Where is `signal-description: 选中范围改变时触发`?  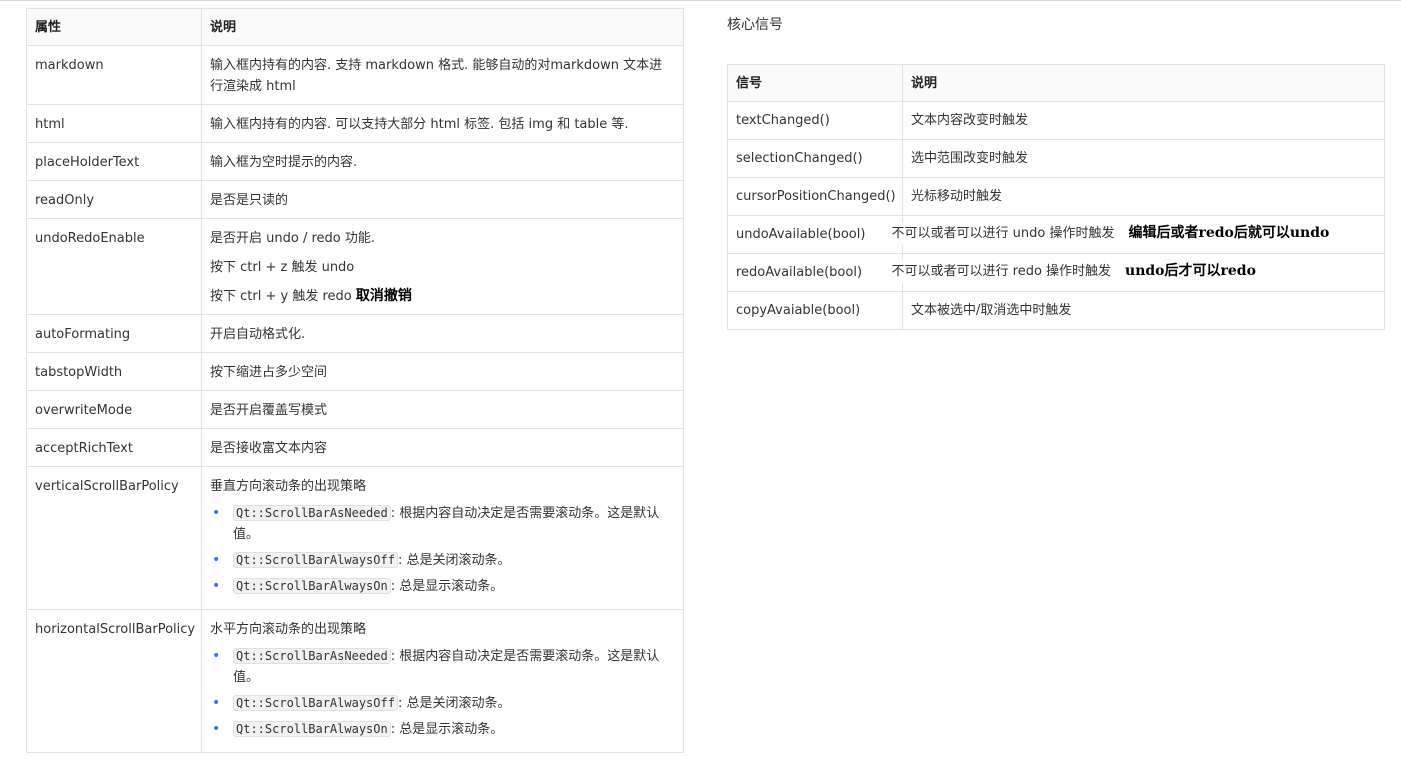 signal-description: 选中范围改变时触发 is located at coordinates (1143, 158).